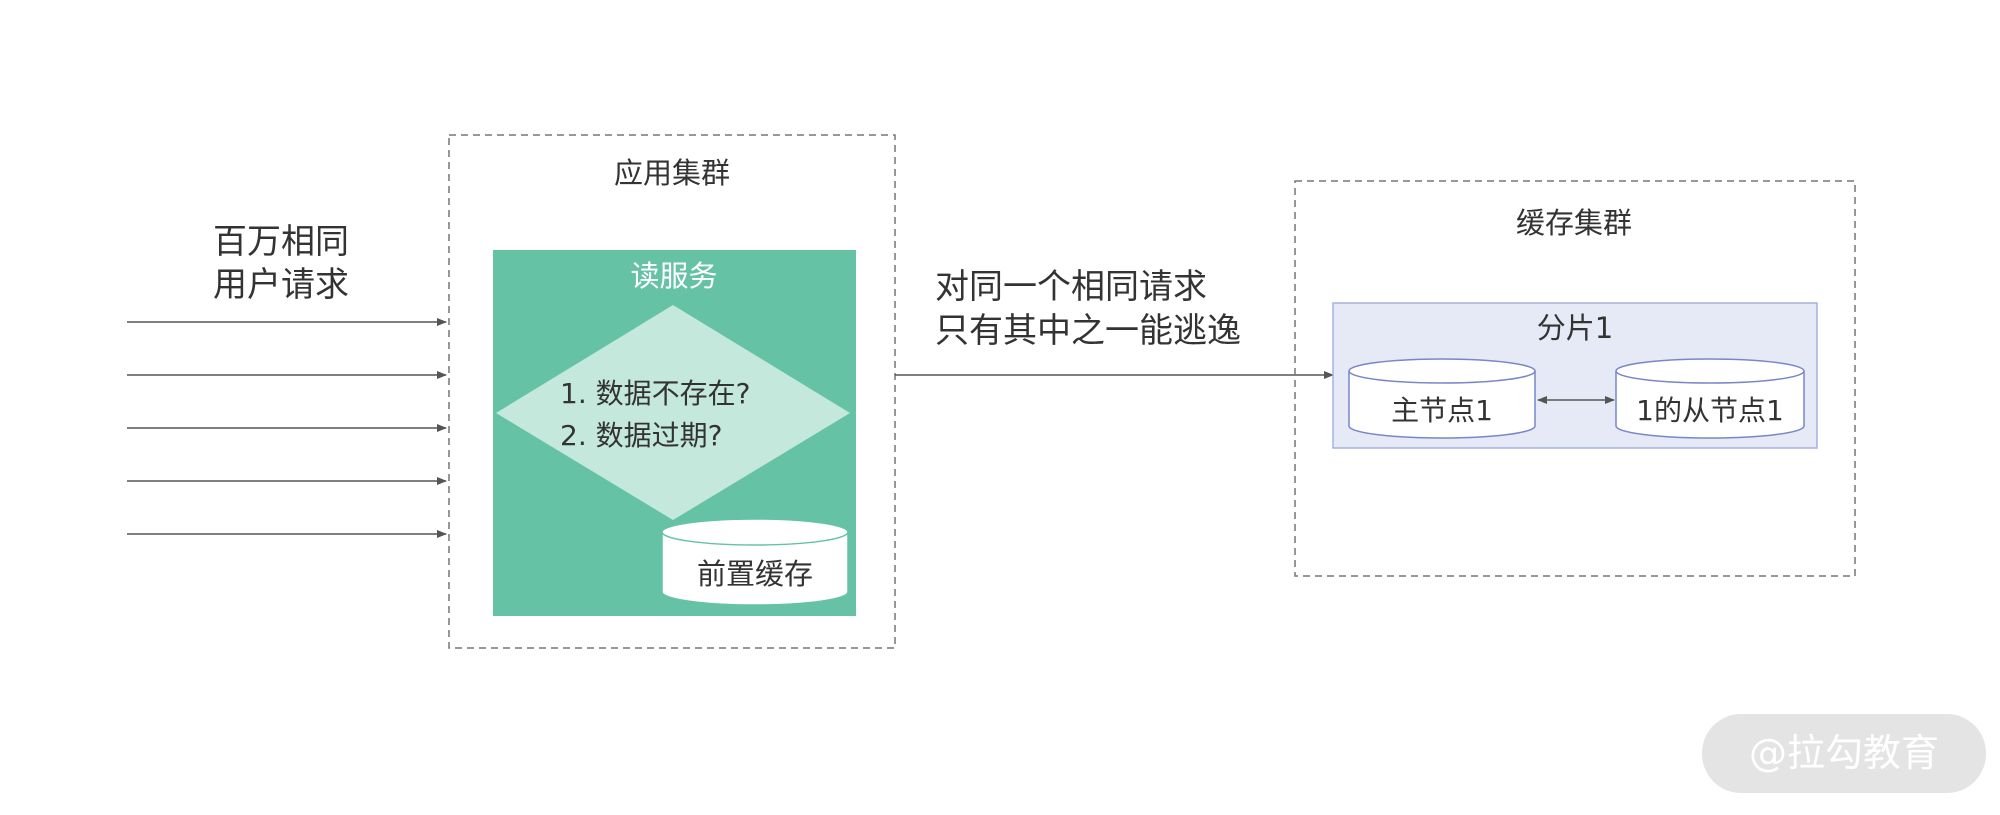  I want to click on requests-label-line2: 用户请求, so click(281, 285).